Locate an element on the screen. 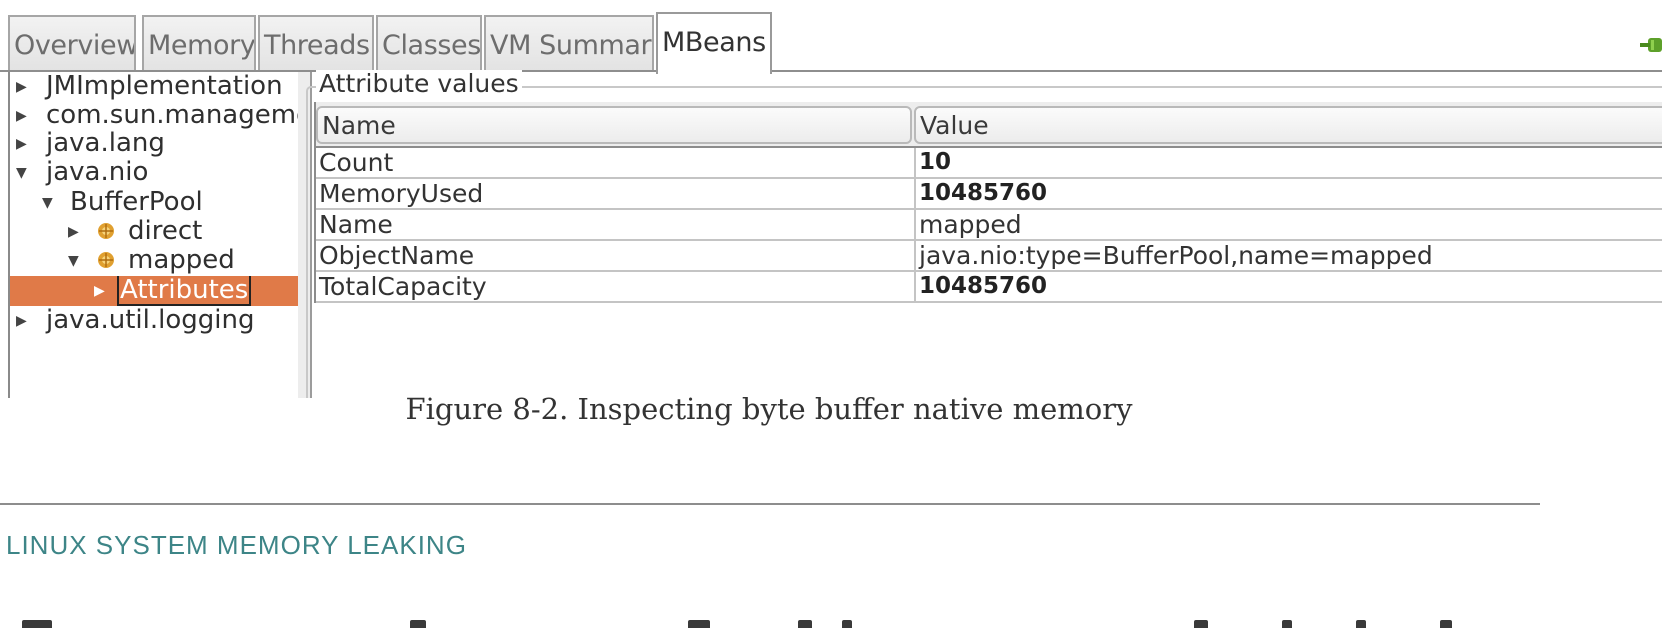  tree-item-label: com.sun.manageme is located at coordinates (175, 115).